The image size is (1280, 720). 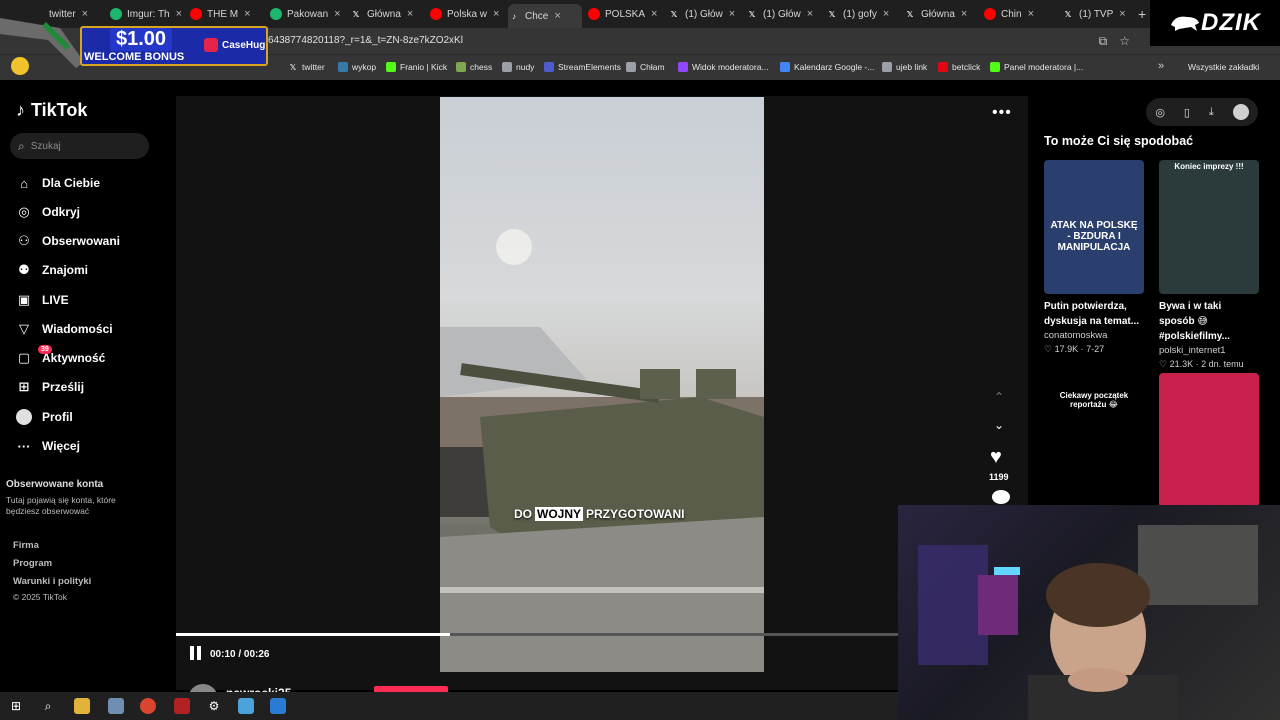 I want to click on card-author: polski_internet1, so click(x=1209, y=350).